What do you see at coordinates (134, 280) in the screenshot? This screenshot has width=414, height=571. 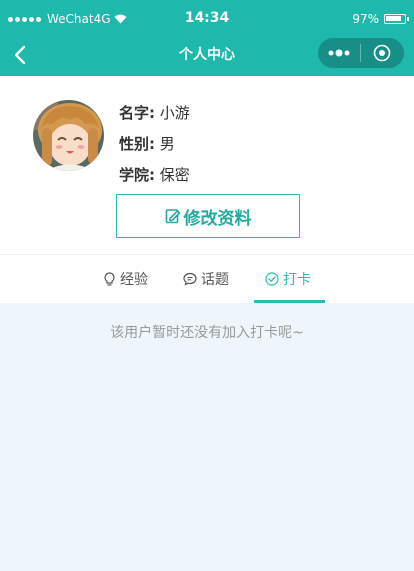 I see `tab-experience-label: 经验` at bounding box center [134, 280].